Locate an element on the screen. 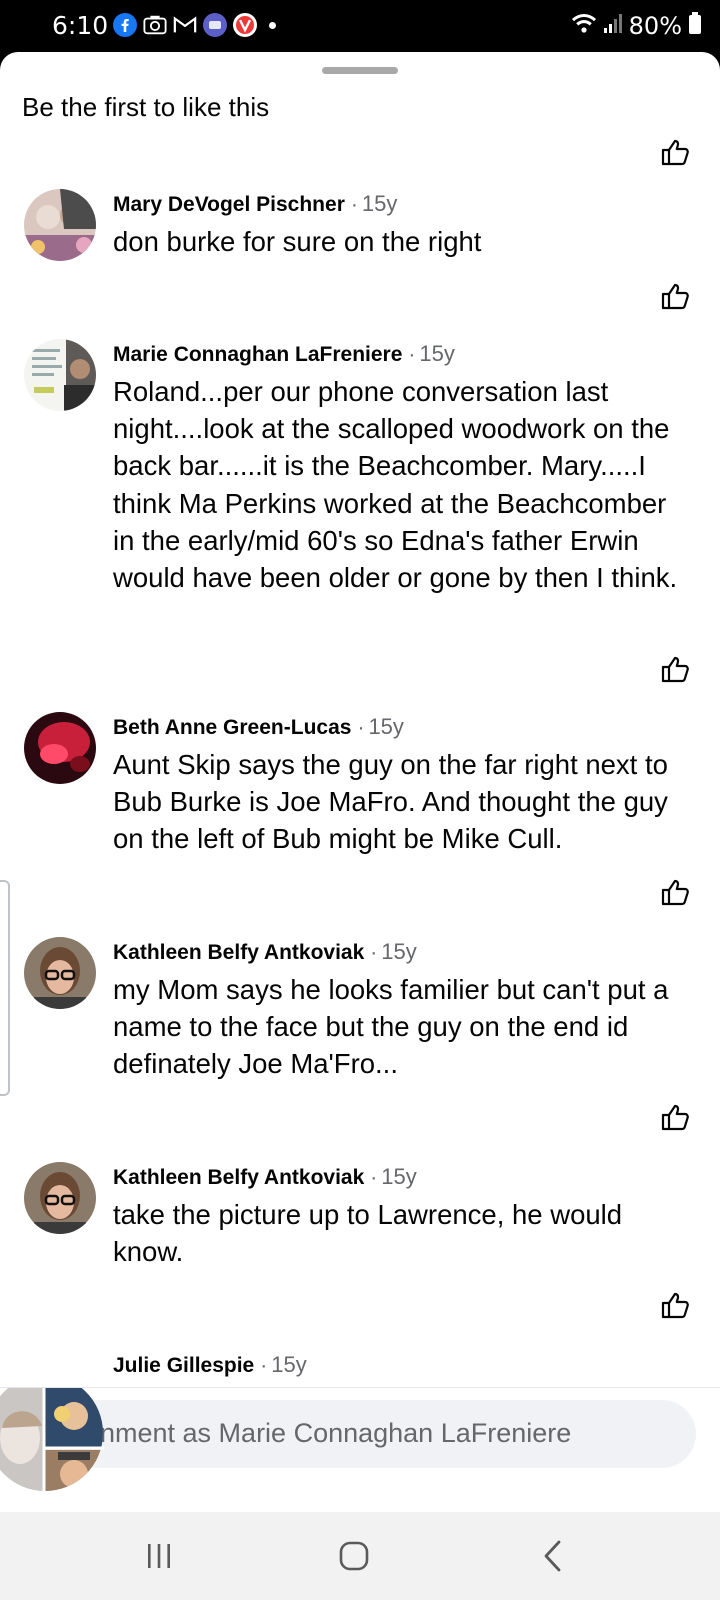 The image size is (720, 1600). system-status: 80% is located at coordinates (636, 26).